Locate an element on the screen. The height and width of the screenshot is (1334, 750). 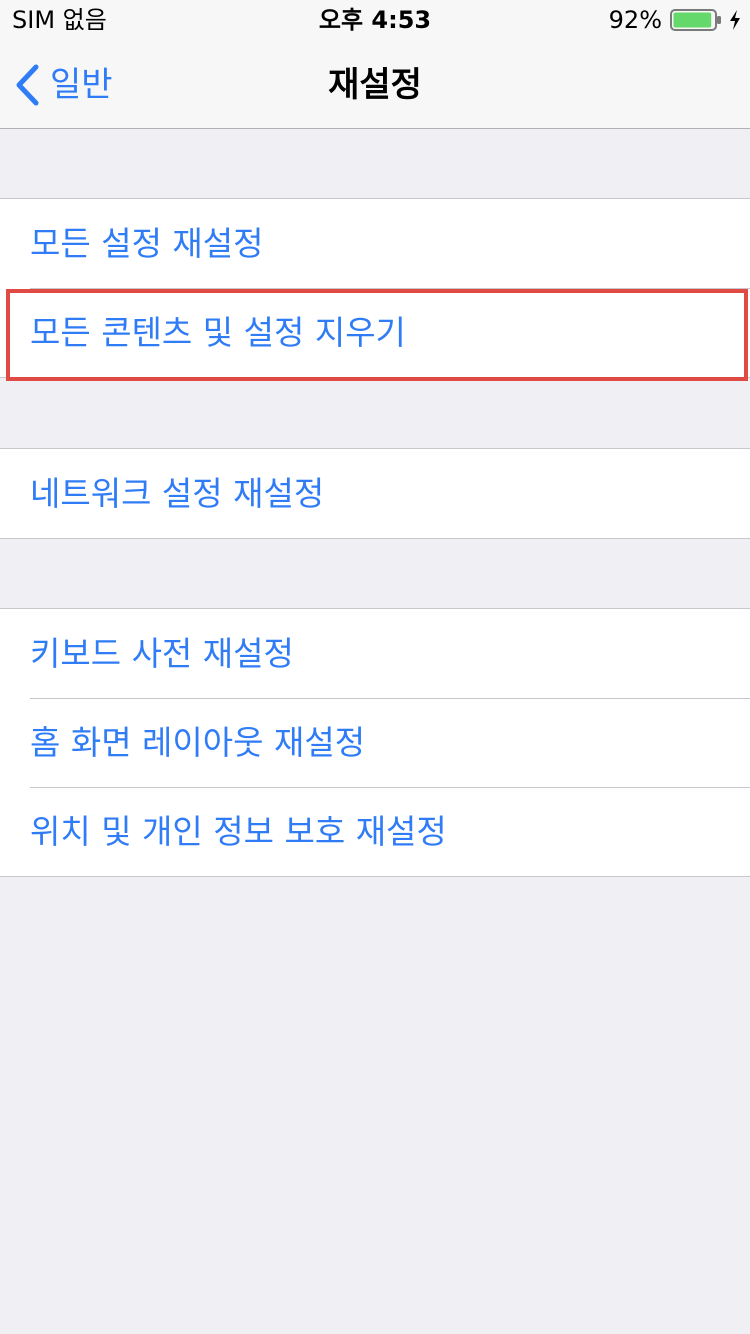
navigation-bar: 일반 재설정 is located at coordinates (375, 84).